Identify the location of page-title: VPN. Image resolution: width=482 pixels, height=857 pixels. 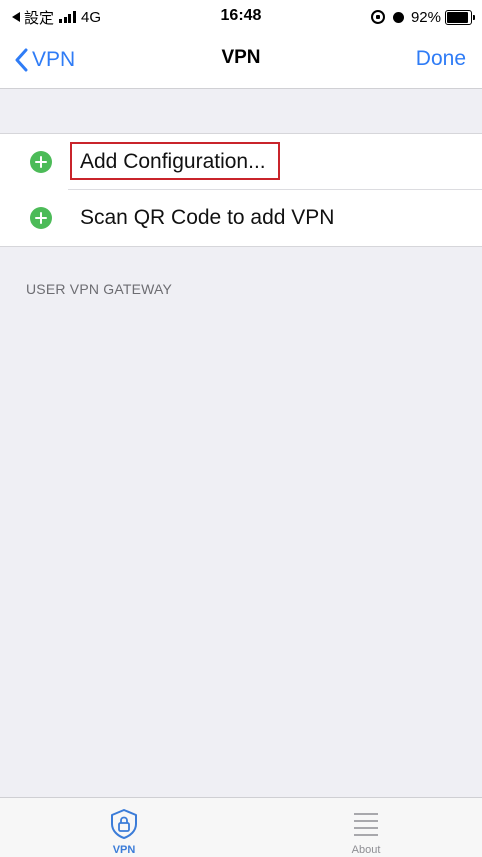
(241, 57).